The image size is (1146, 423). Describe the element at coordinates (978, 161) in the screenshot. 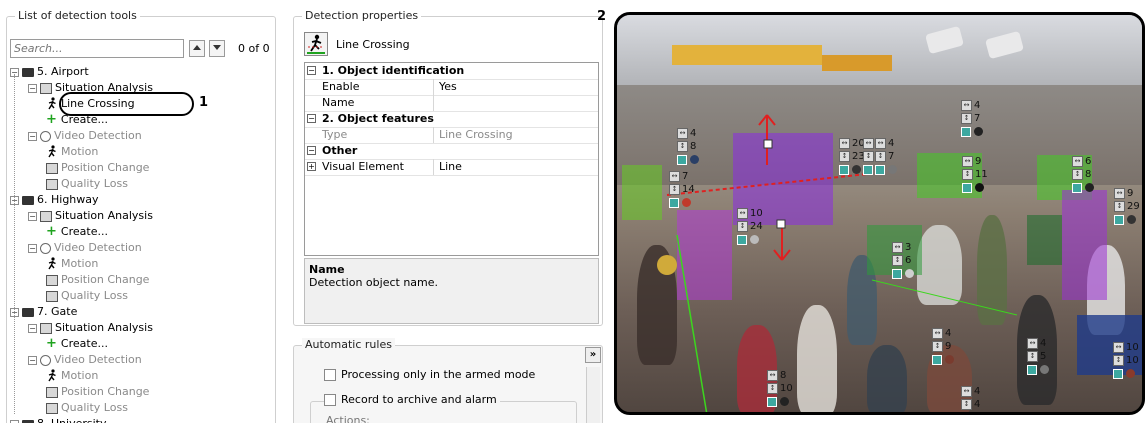

I see `object-width-value: 9` at that location.